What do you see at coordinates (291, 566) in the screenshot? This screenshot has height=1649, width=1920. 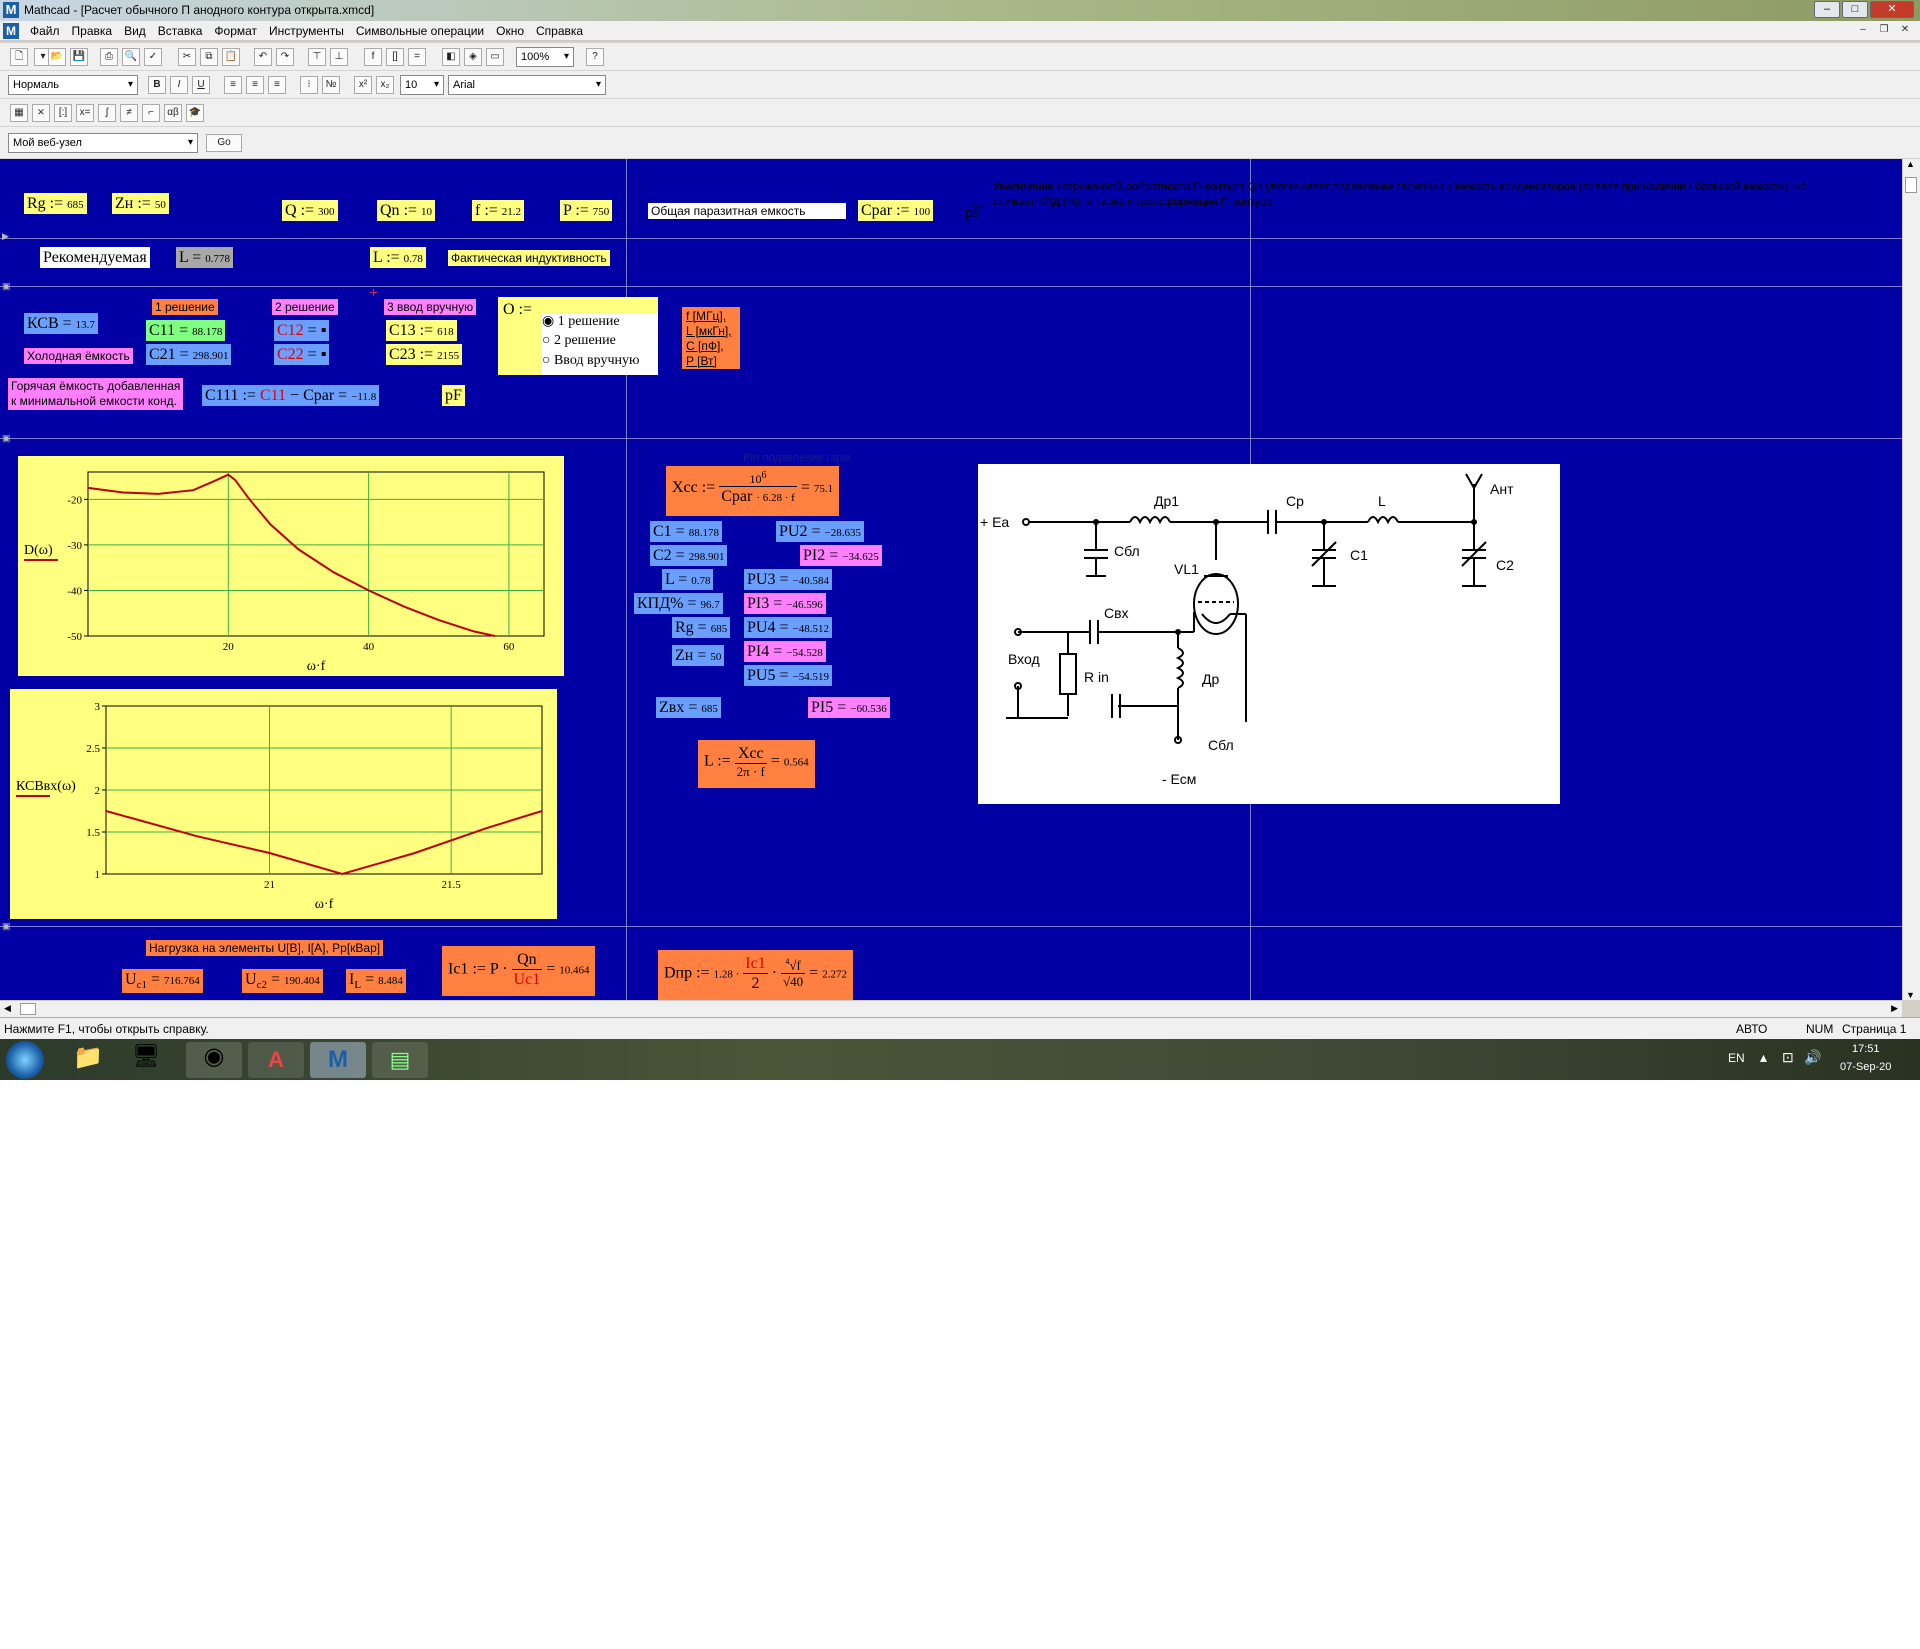 I see `chart-d-omega: 20 40 60 -20 -30 -40 -50 ω·f D(ω)` at bounding box center [291, 566].